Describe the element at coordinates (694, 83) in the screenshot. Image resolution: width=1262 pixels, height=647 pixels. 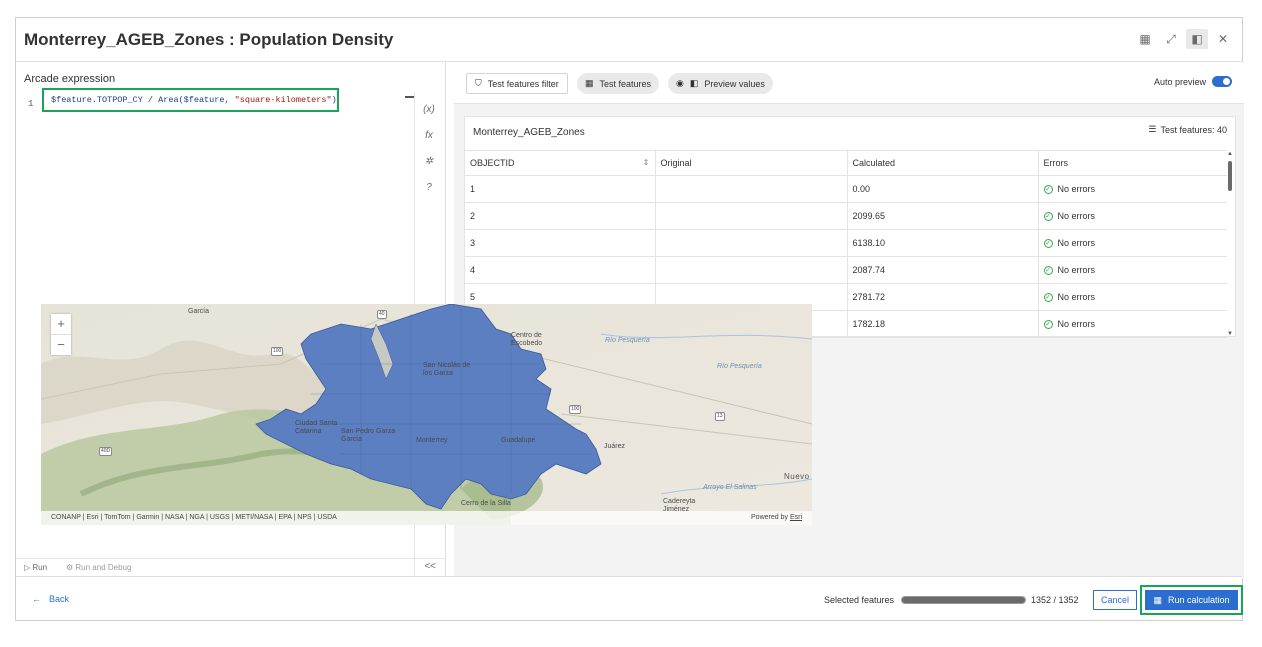
I see `preview-icon: ◧` at that location.